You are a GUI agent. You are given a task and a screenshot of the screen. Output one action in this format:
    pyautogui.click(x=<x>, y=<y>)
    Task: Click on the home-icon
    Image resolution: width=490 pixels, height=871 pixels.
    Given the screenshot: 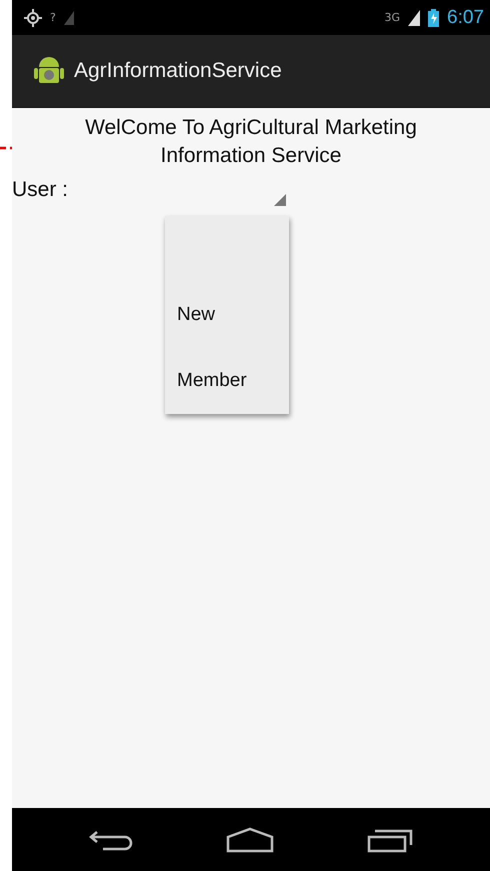 What is the action you would take?
    pyautogui.click(x=250, y=839)
    